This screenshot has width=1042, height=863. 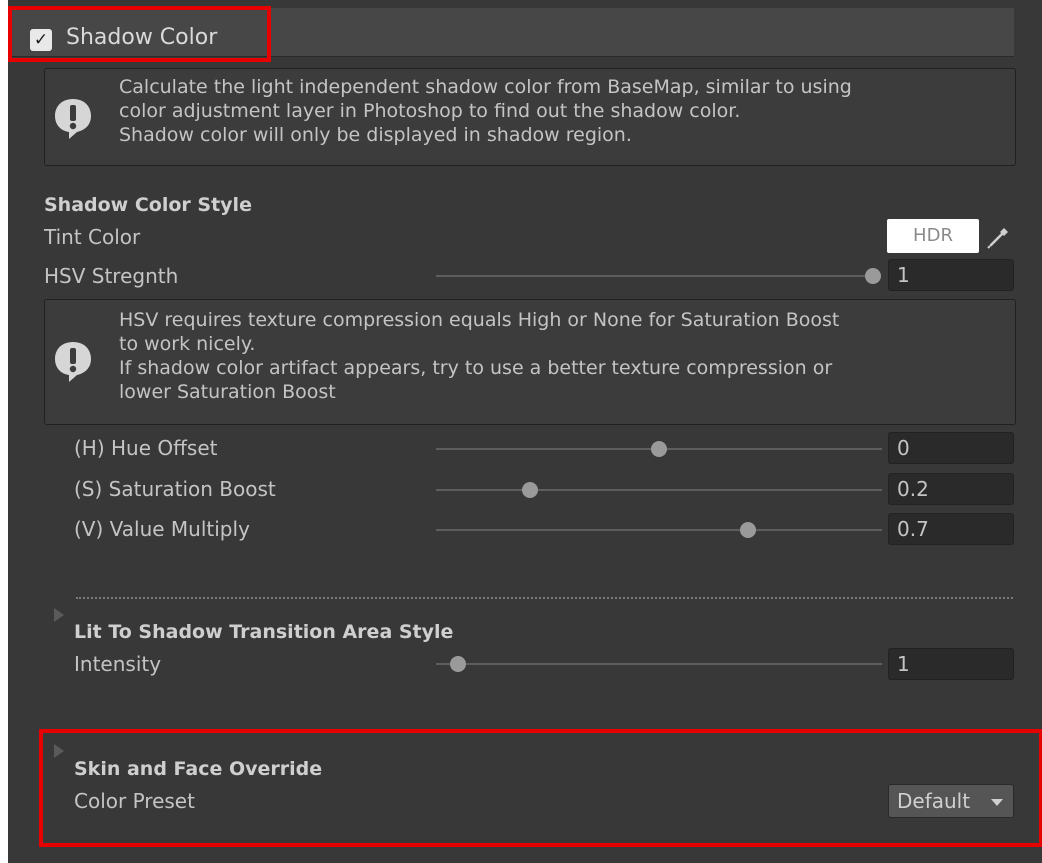 I want to click on saturation-boost-slider-thumb, so click(x=529, y=490).